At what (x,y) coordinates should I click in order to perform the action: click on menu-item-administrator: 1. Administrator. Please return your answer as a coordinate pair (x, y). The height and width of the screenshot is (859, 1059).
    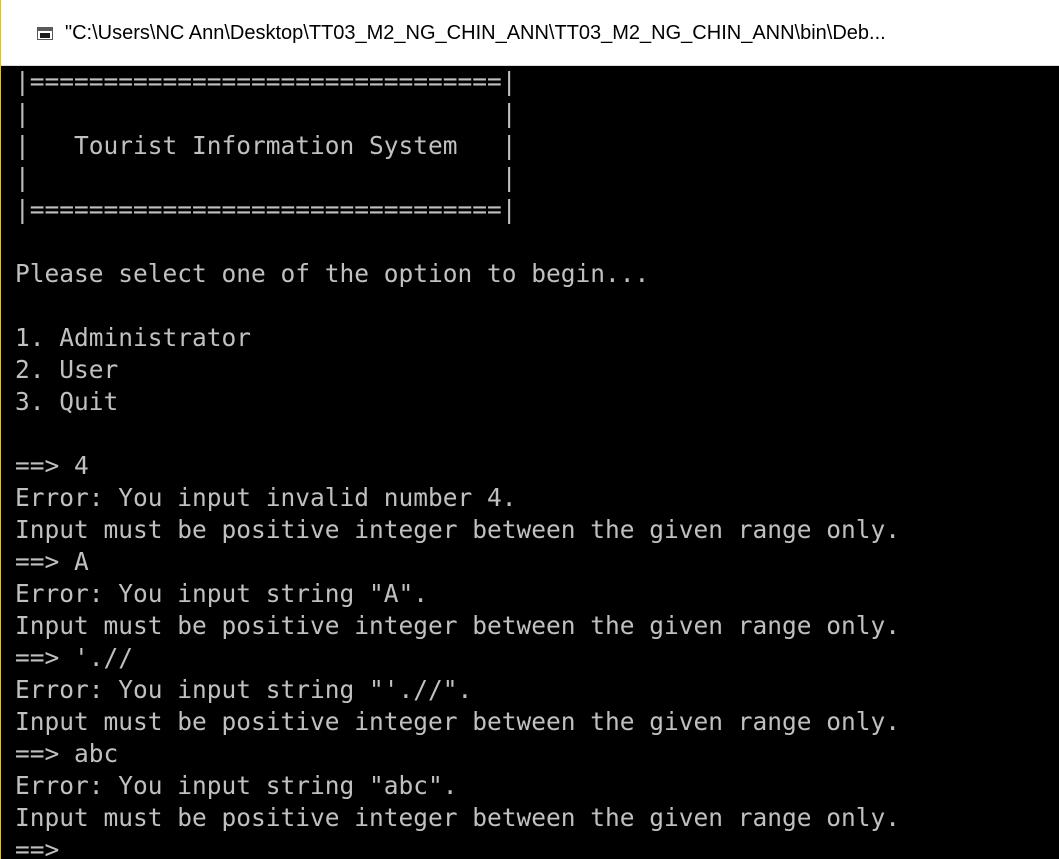
    Looking at the image, I should click on (133, 337).